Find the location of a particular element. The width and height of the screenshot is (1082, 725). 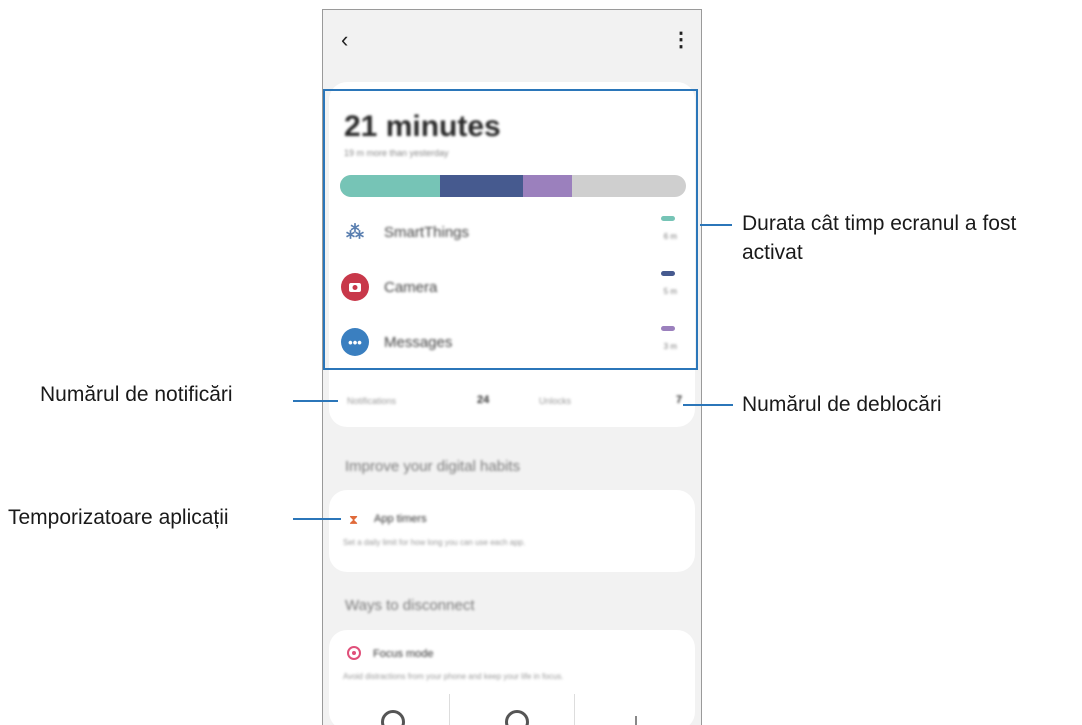

callout-line-screen-time is located at coordinates (716, 225).